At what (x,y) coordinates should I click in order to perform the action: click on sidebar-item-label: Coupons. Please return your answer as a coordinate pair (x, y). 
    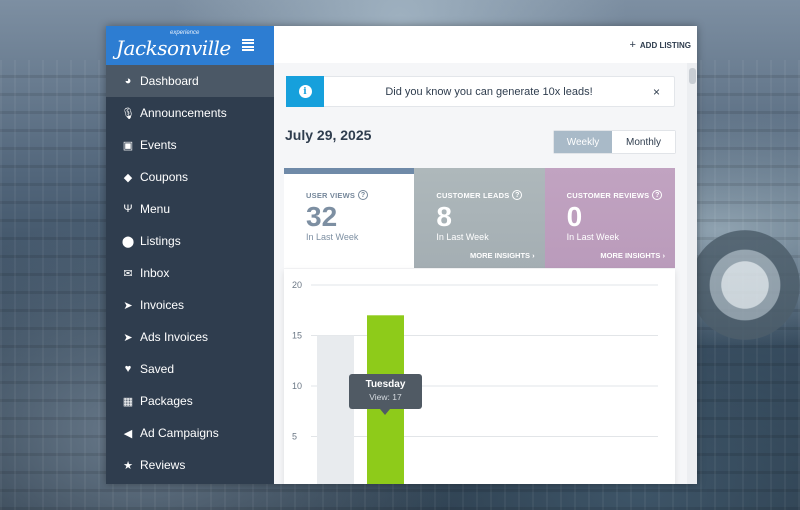
    Looking at the image, I should click on (164, 177).